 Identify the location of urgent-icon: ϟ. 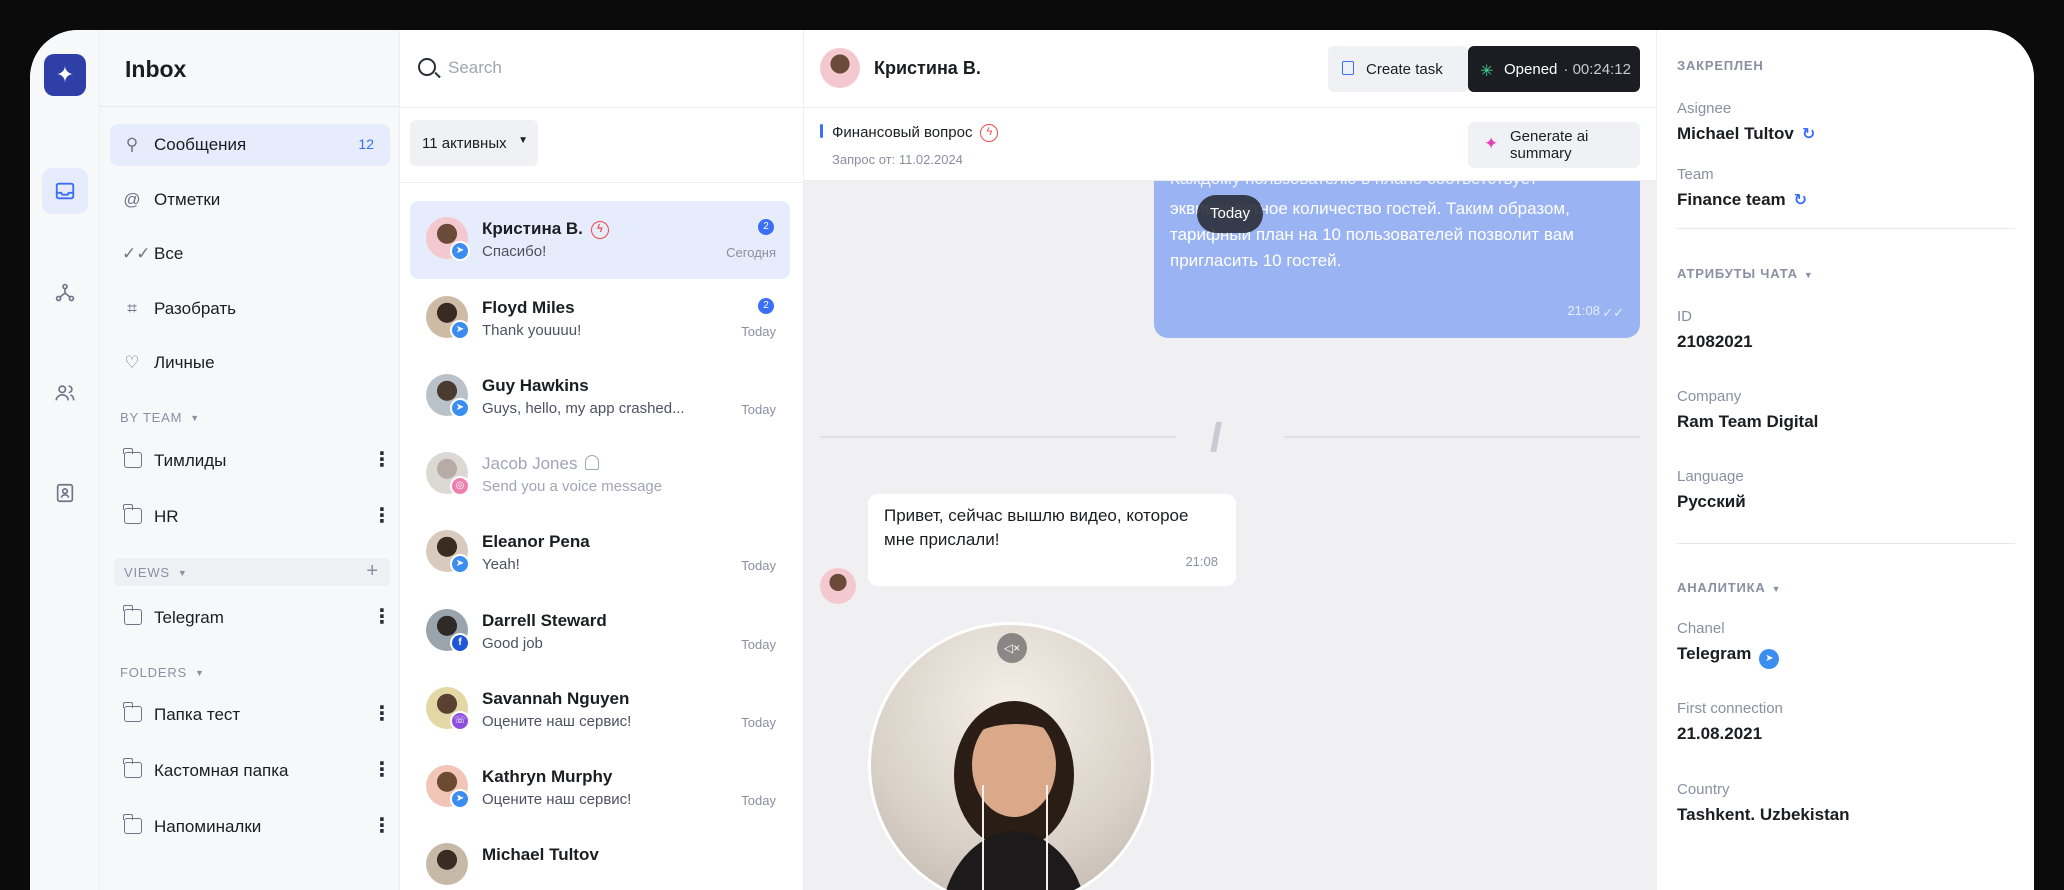
(989, 133).